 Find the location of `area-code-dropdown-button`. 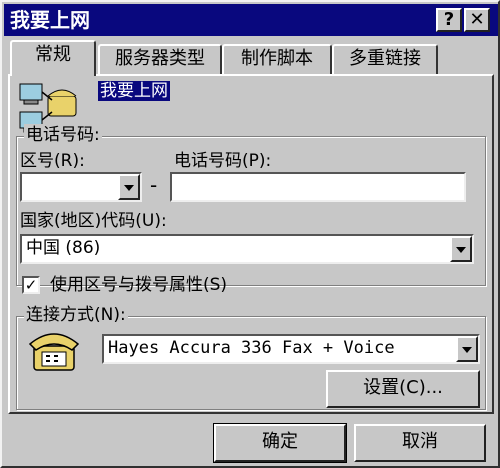

area-code-dropdown-button is located at coordinates (129, 187).